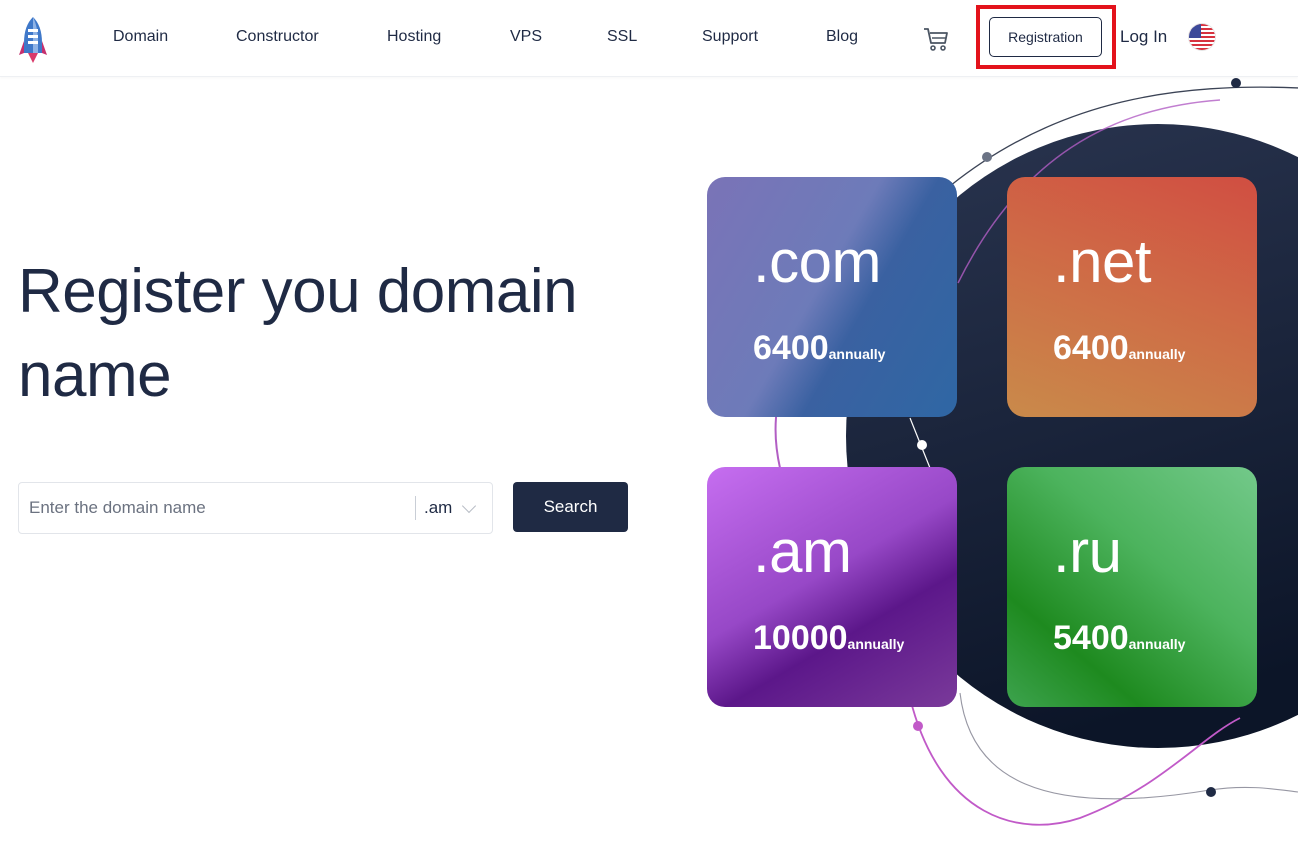  I want to click on card-tld: .ru, so click(1087, 551).